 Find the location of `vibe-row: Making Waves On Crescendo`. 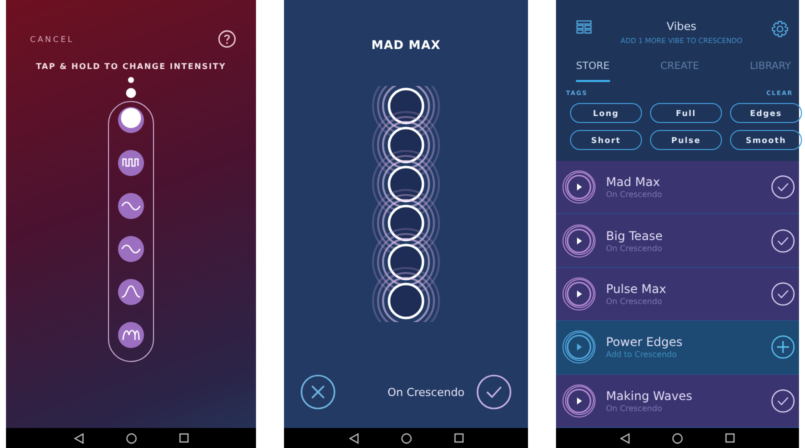

vibe-row: Making Waves On Crescendo is located at coordinates (677, 401).